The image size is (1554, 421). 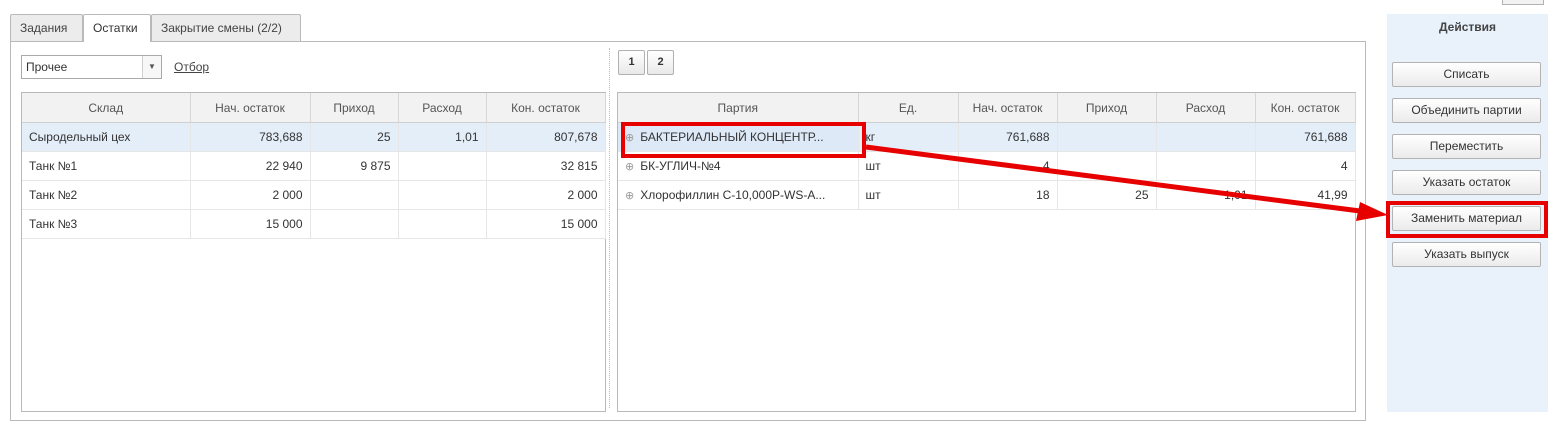 I want to click on column-header: Склад, so click(x=106, y=108).